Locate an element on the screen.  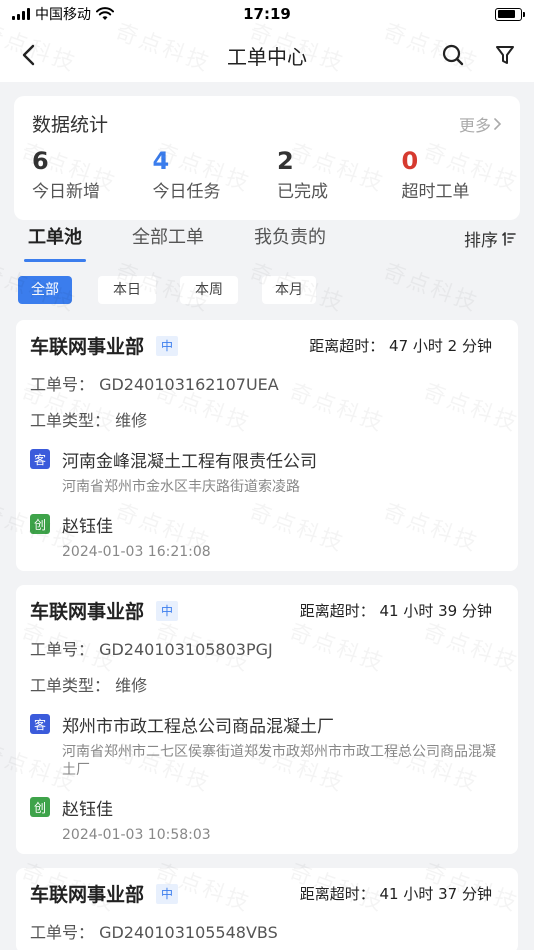
tab-bar: 工单池 全部工单 我负责的 排序 is located at coordinates (267, 246).